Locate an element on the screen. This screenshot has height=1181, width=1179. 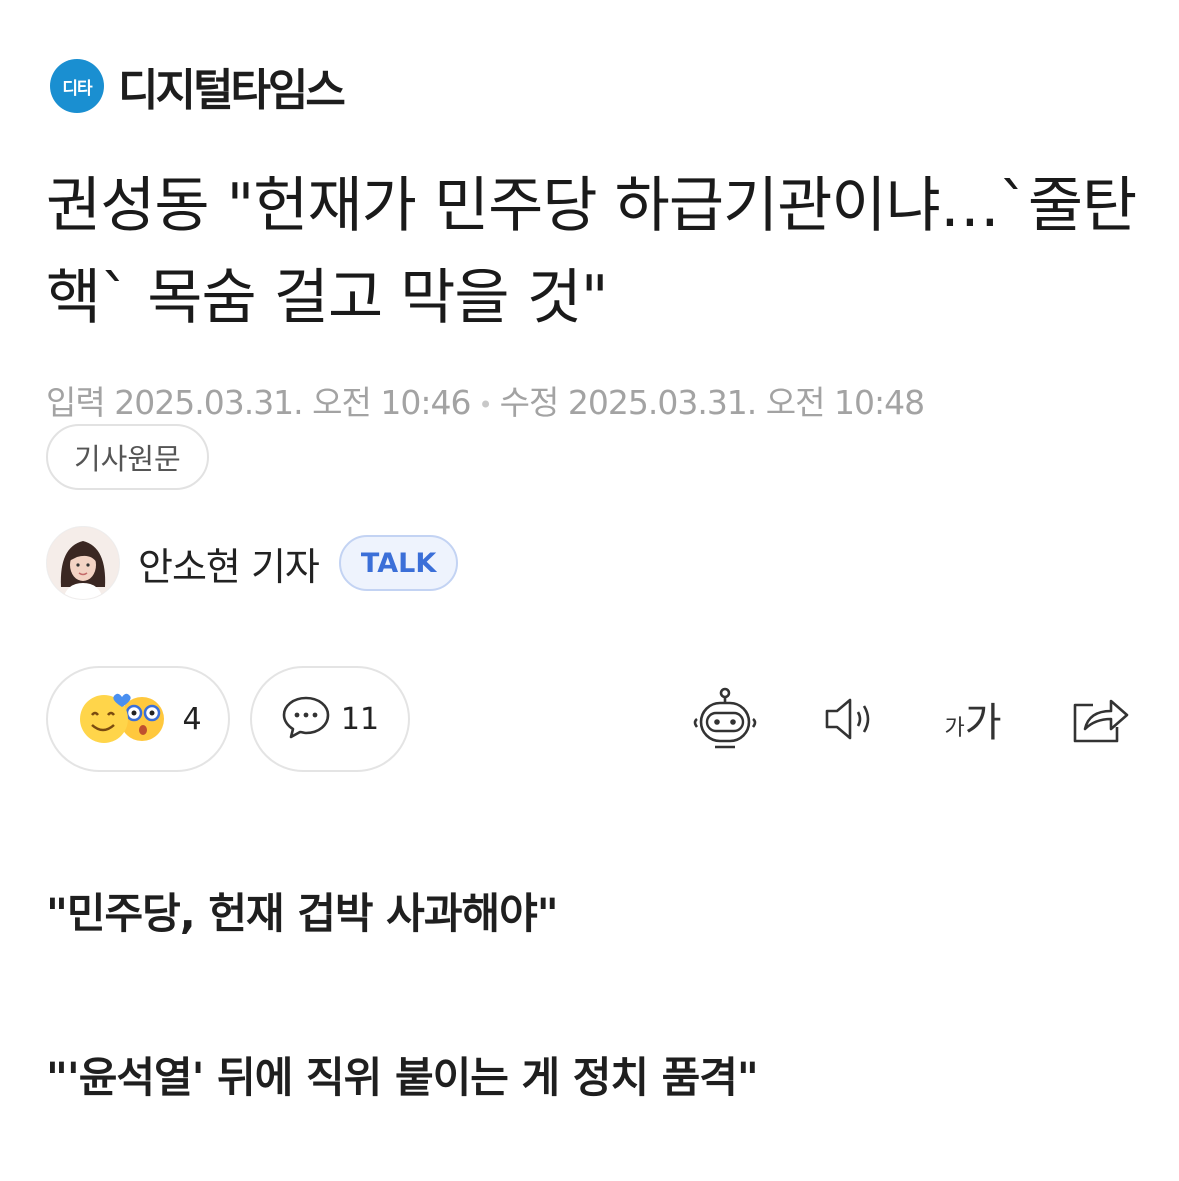
reaction-count: 4 is located at coordinates (192, 719).